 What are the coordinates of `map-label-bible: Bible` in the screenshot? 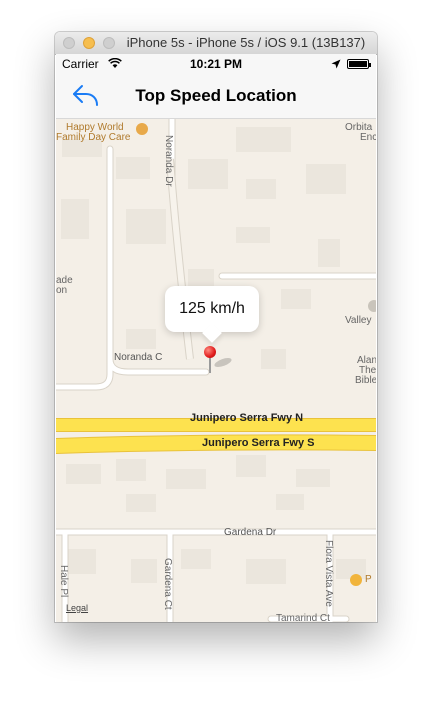 It's located at (365, 380).